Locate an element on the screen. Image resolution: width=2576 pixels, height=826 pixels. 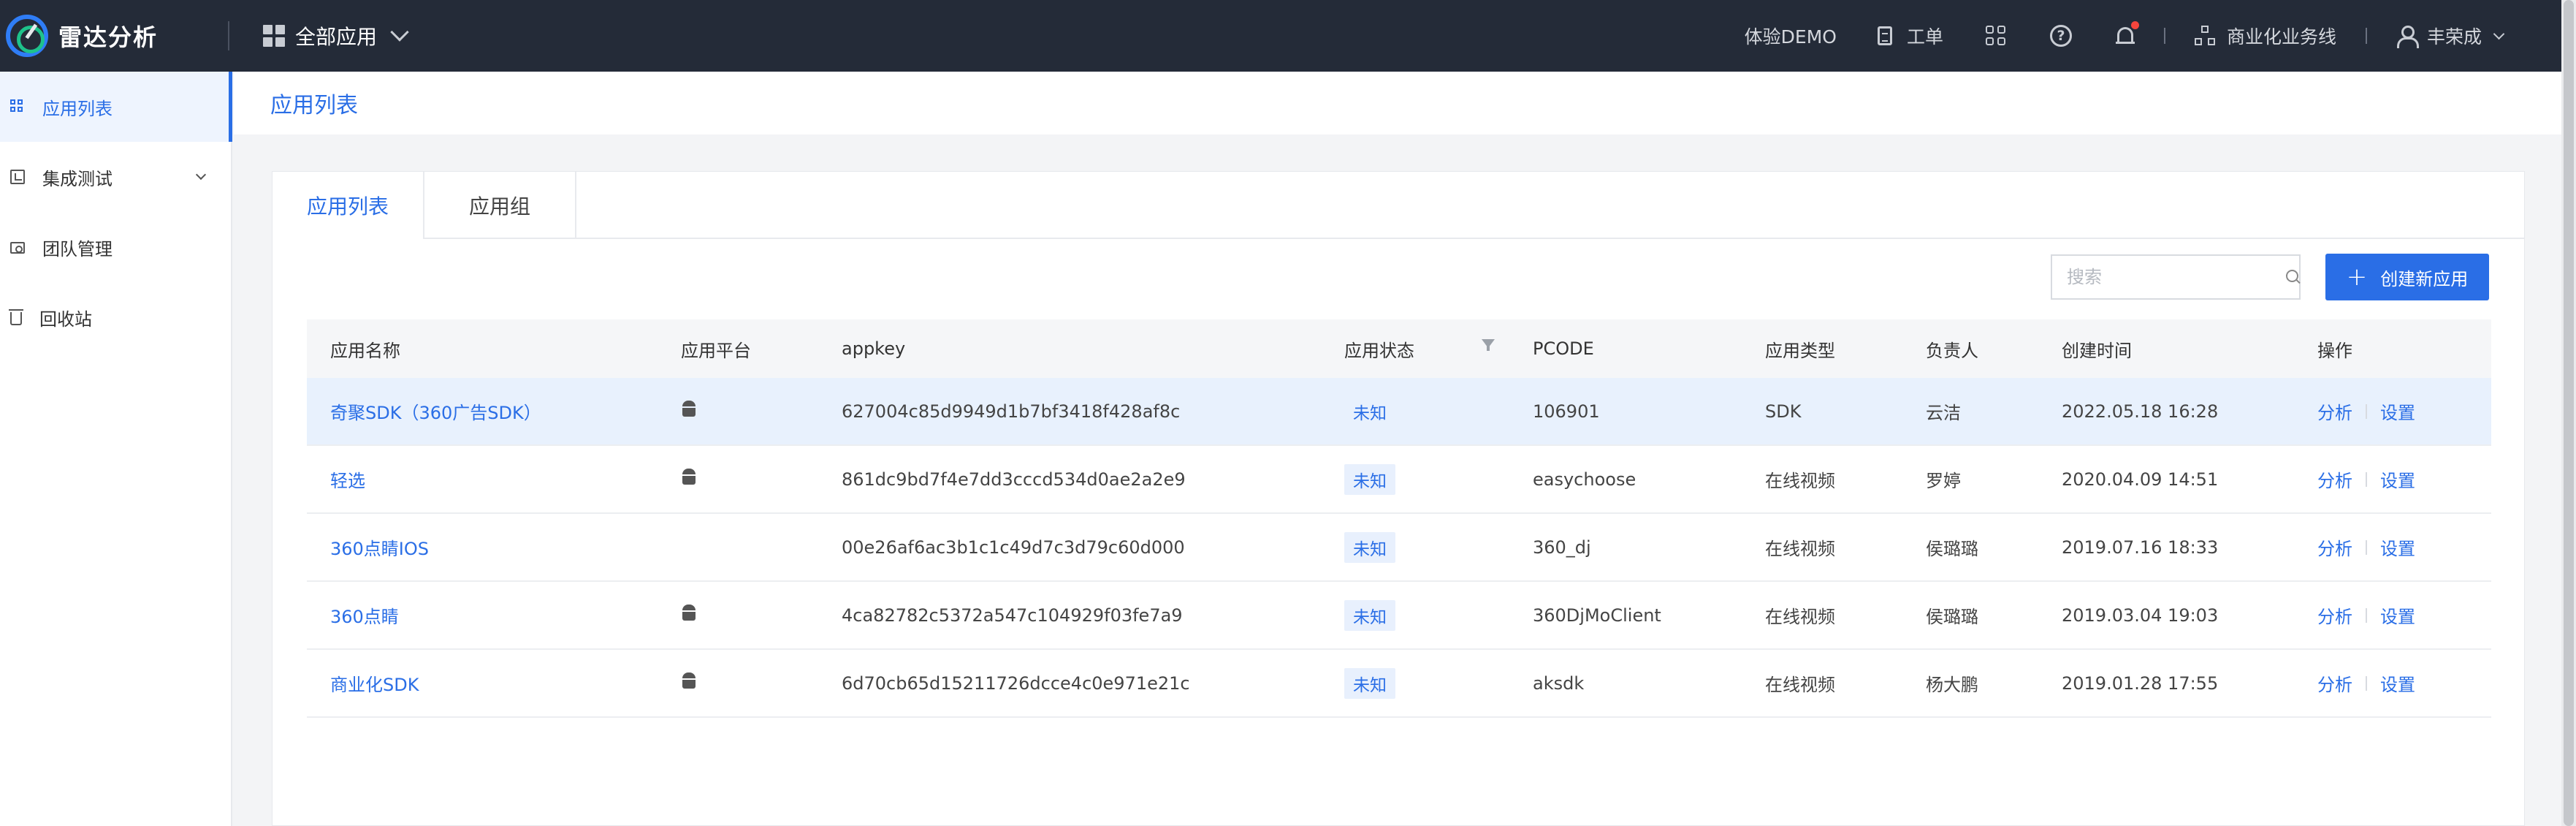
app-name-link: 轻选 is located at coordinates (347, 481).